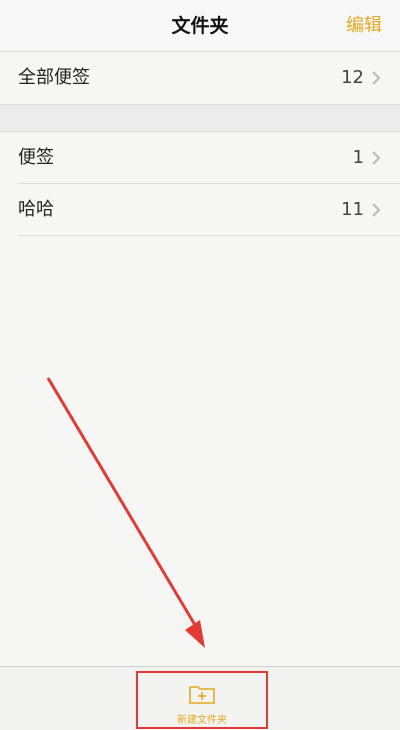 The width and height of the screenshot is (400, 730). What do you see at coordinates (358, 157) in the screenshot?
I see `folder-count: 1` at bounding box center [358, 157].